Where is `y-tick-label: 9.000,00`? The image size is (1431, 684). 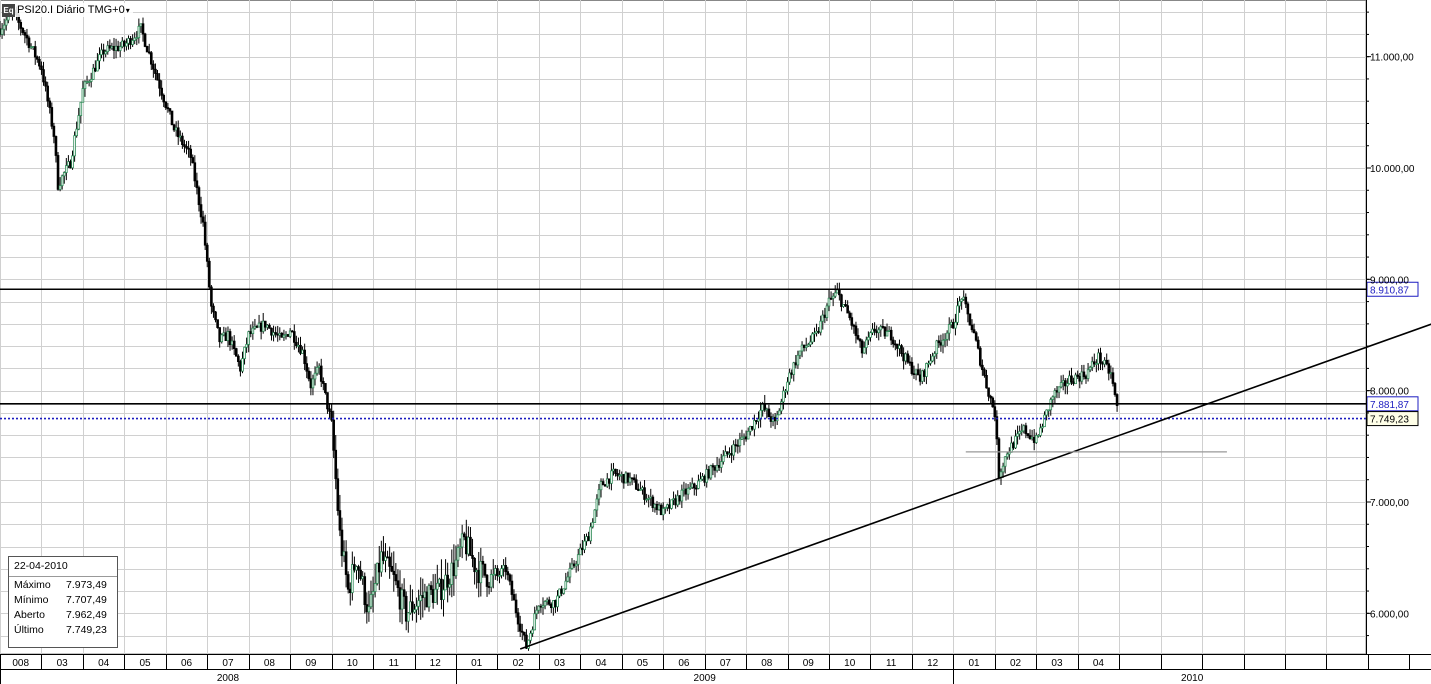
y-tick-label: 9.000,00 is located at coordinates (1389, 280).